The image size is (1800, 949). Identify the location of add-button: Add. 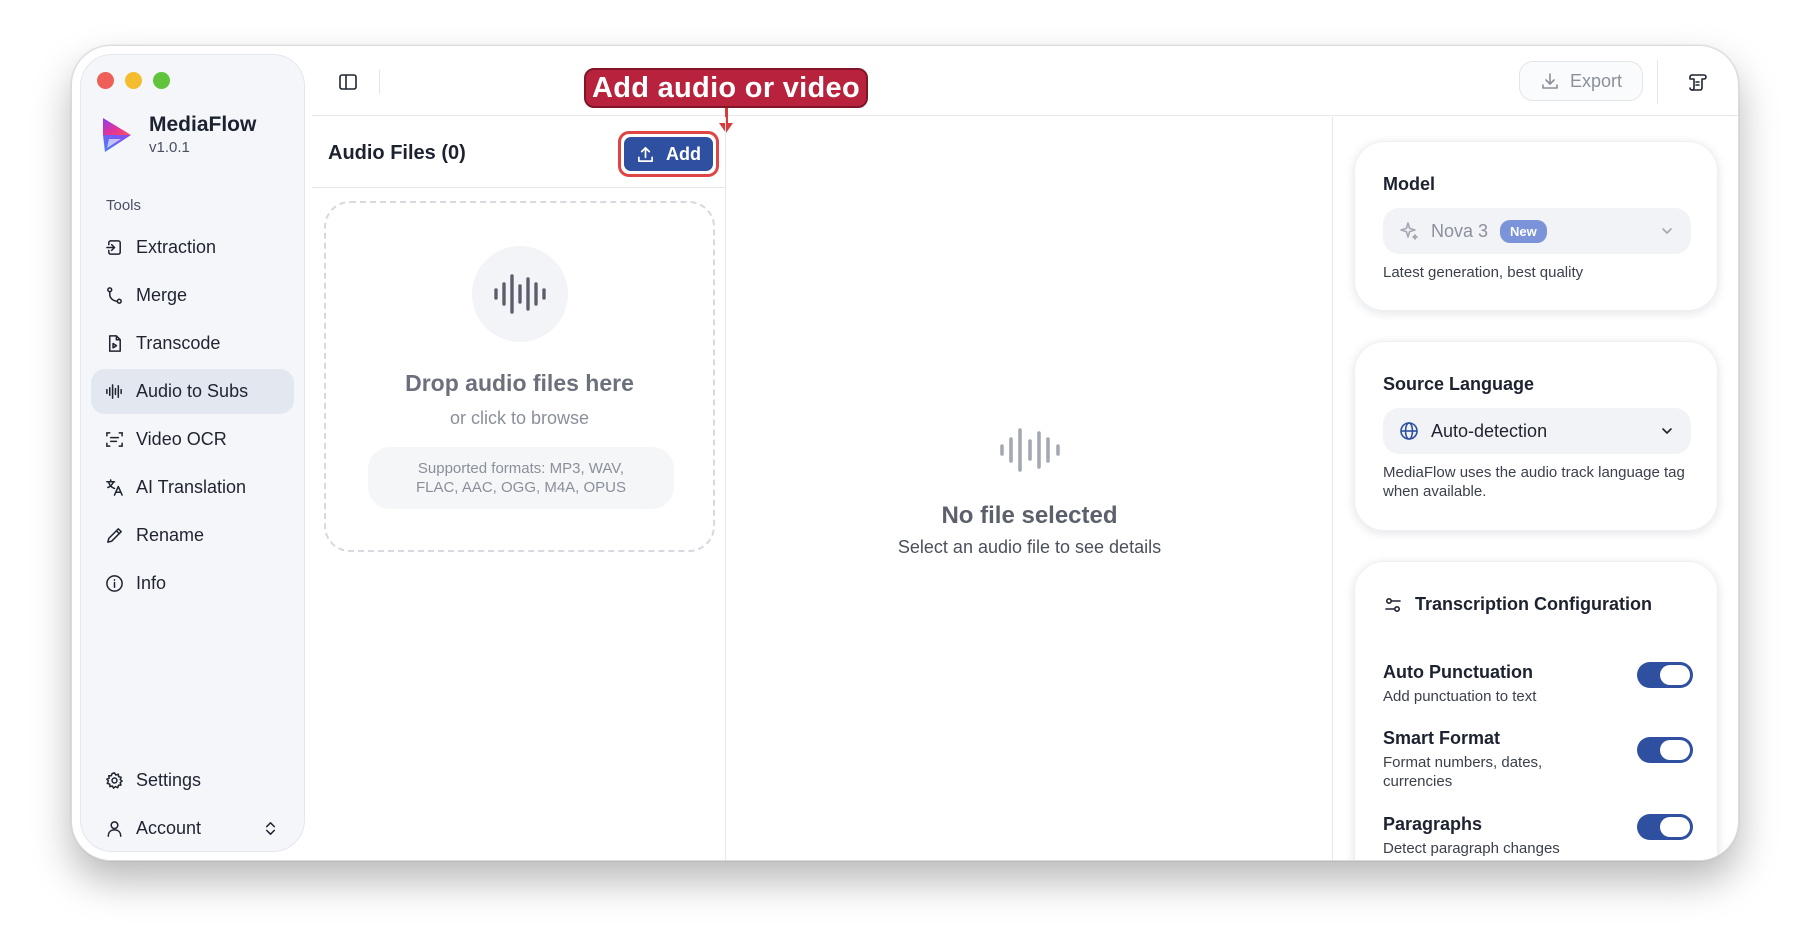
(668, 154).